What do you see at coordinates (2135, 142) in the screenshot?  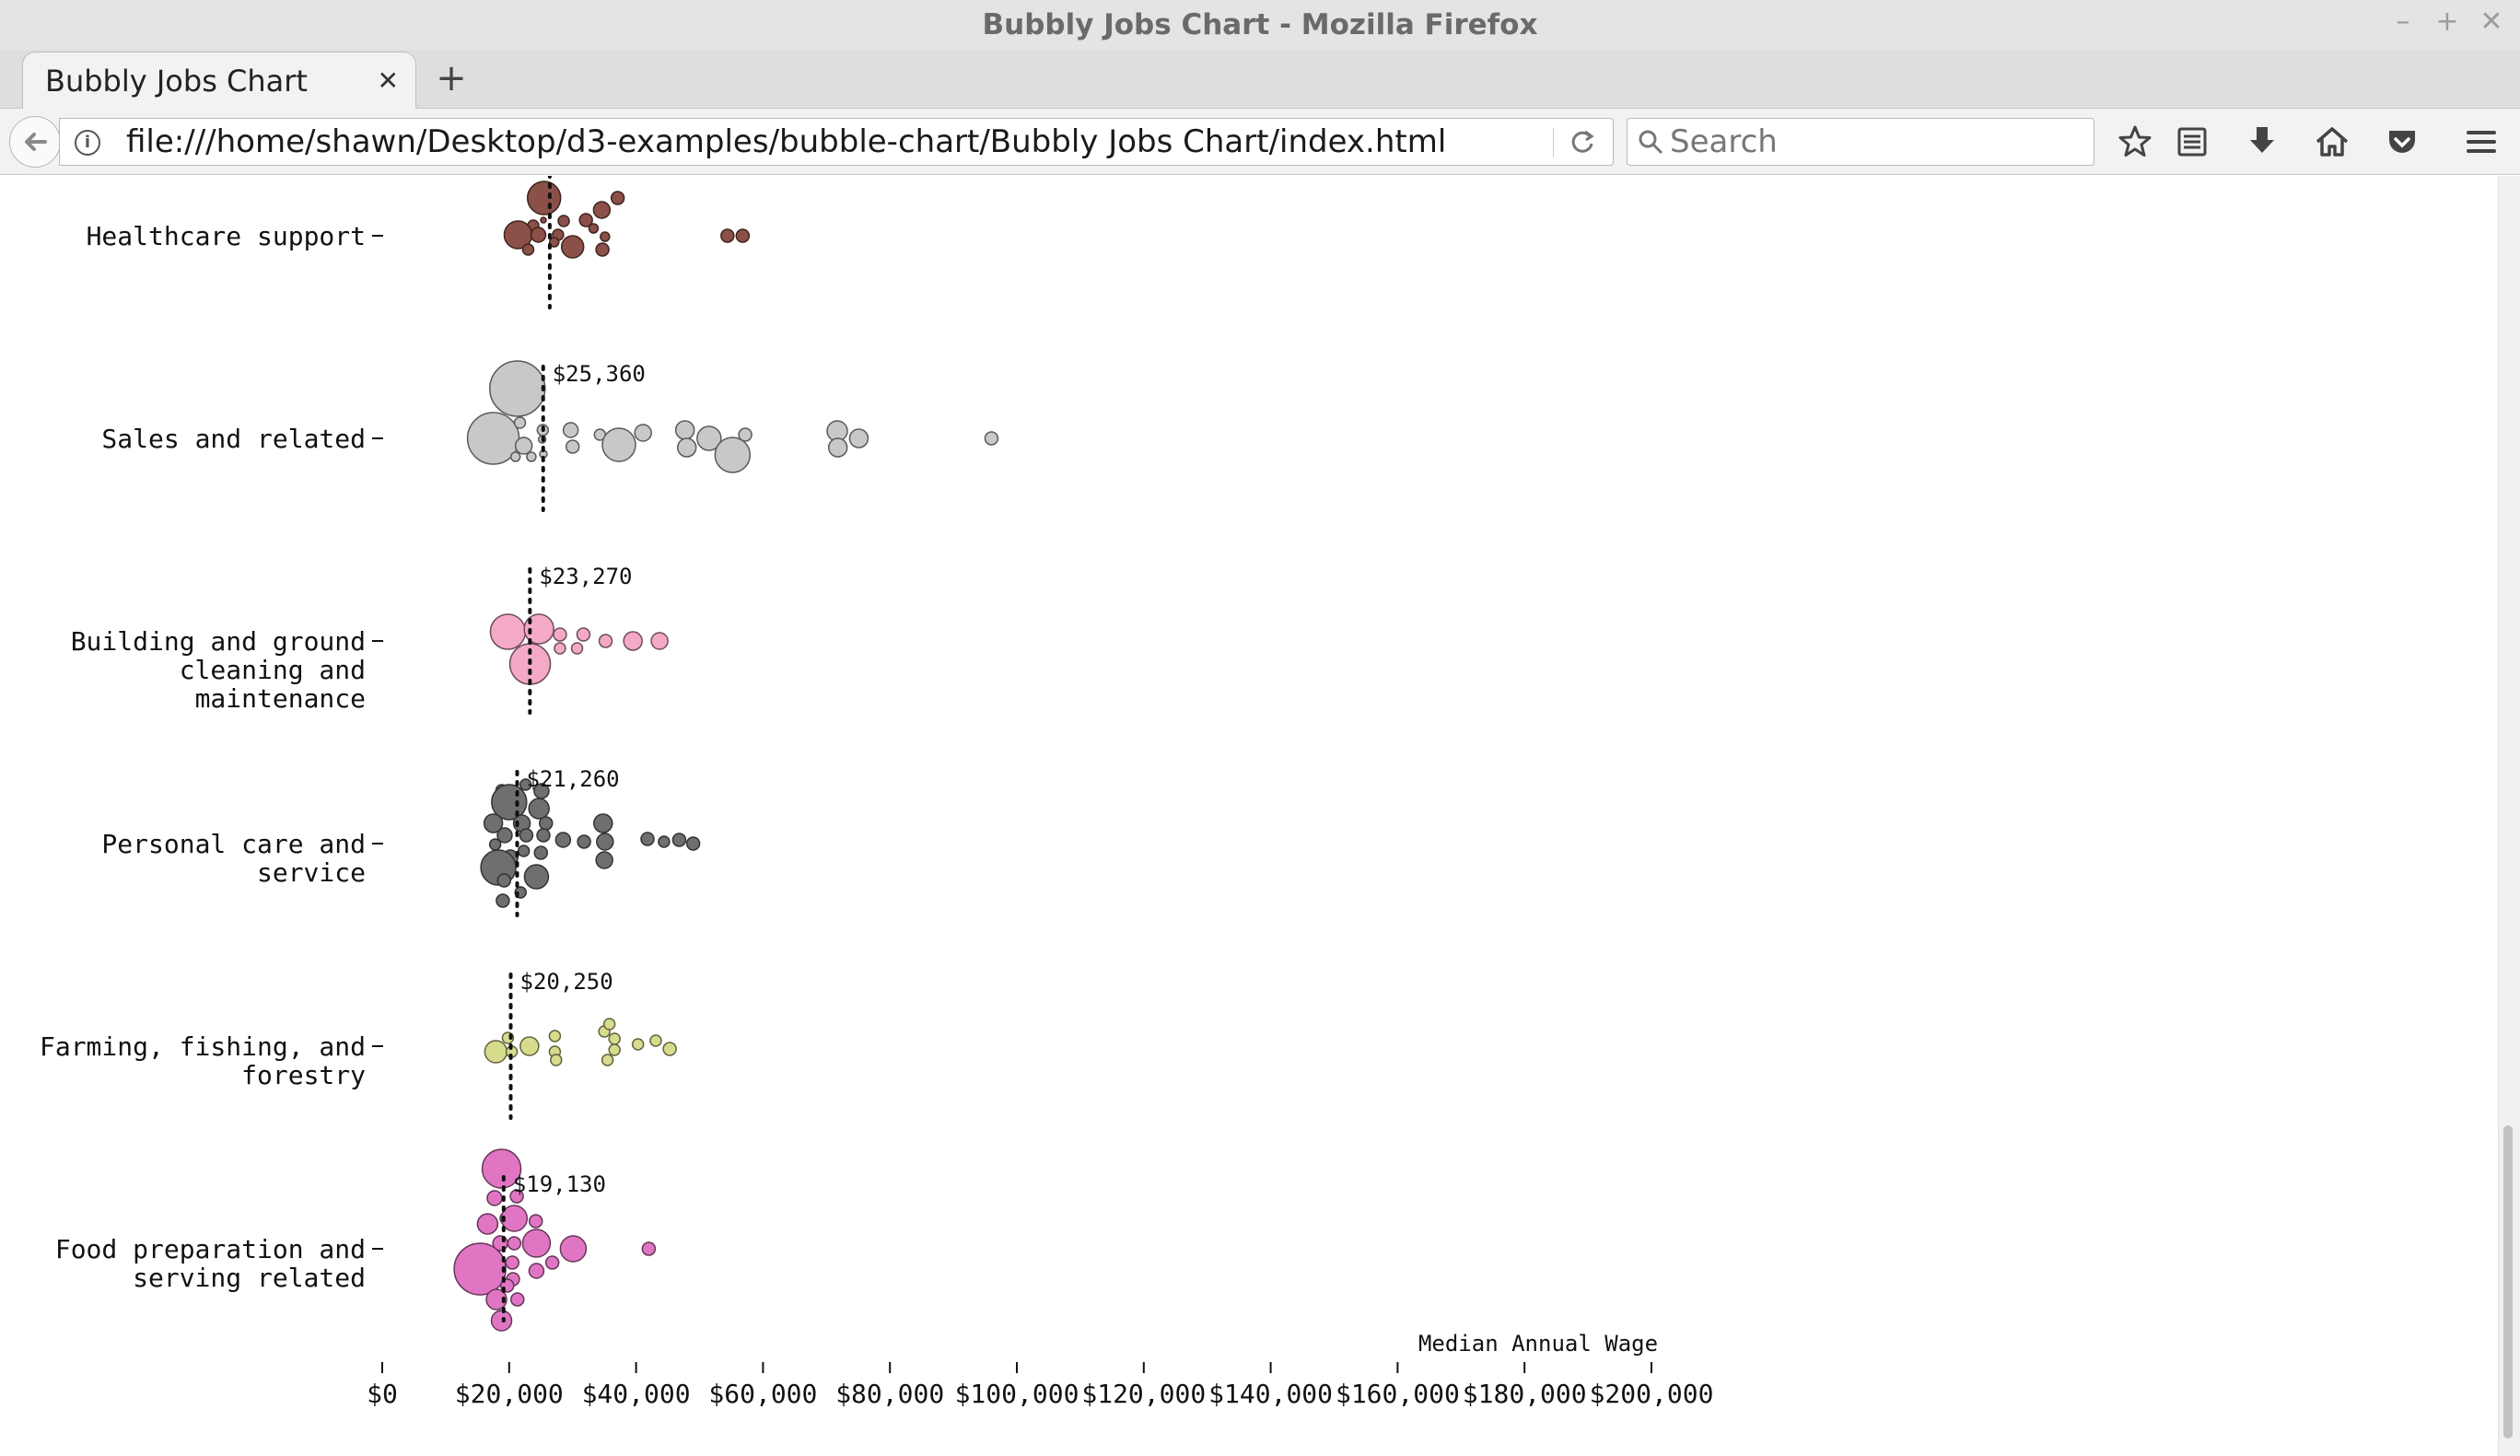 I see `bookmark-star-icon` at bounding box center [2135, 142].